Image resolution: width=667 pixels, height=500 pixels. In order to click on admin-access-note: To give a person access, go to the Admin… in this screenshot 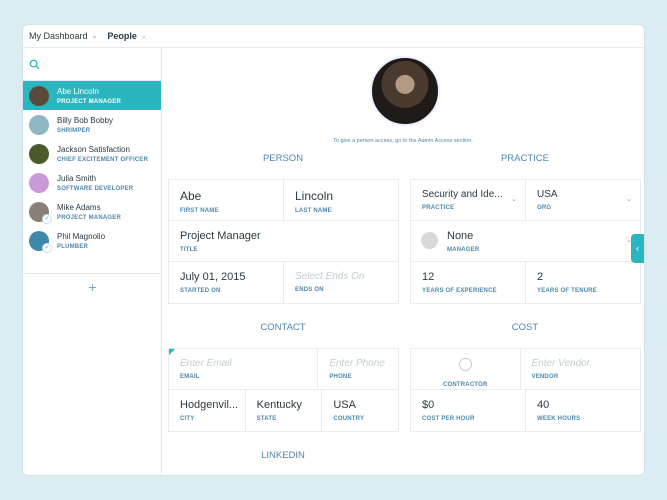, I will do `click(403, 141)`.